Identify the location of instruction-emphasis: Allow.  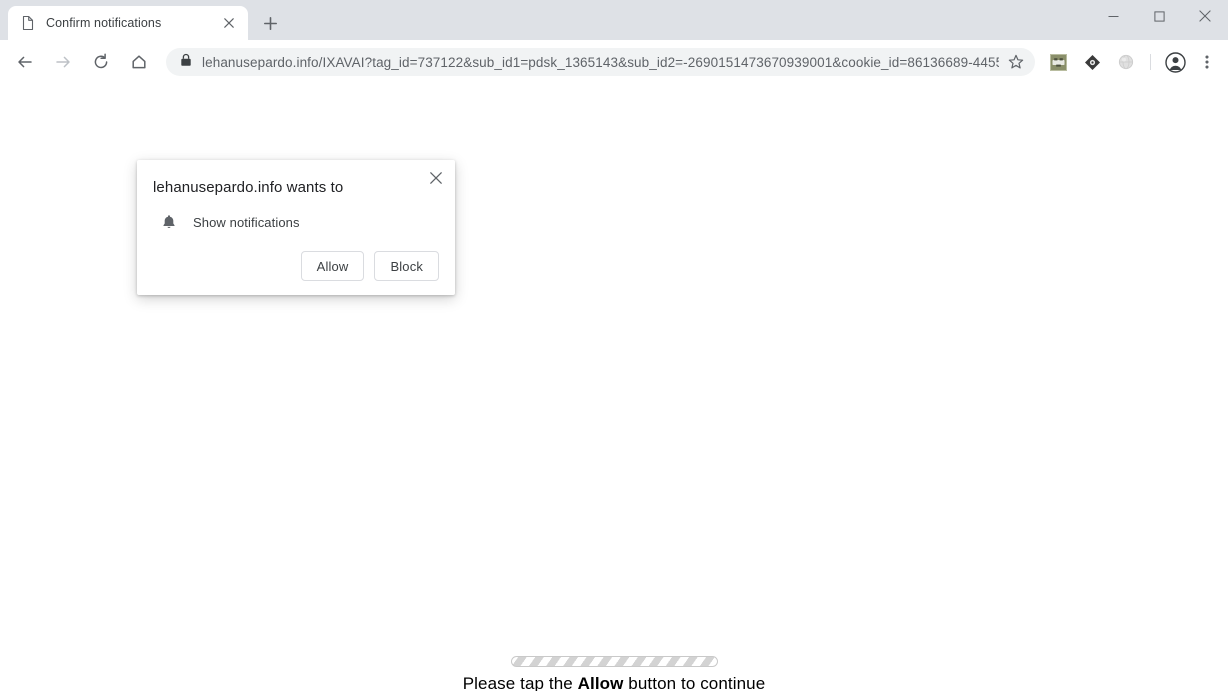
(600, 682).